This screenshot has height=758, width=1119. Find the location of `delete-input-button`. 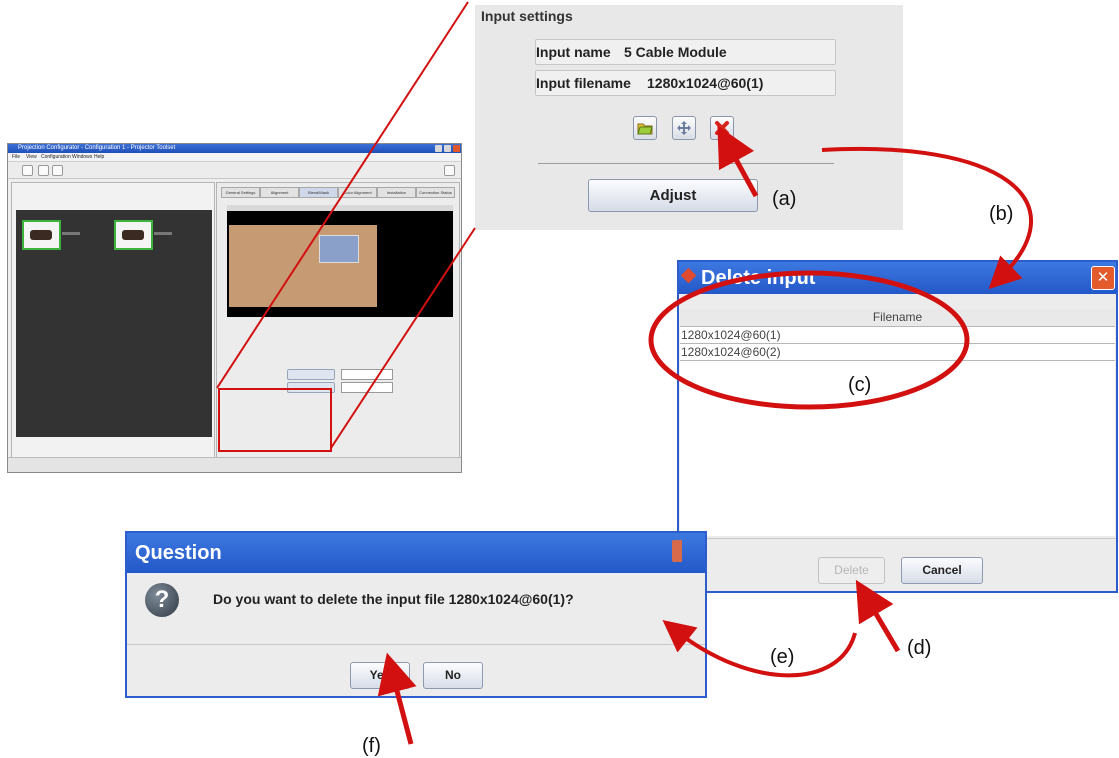

delete-input-button is located at coordinates (722, 128).